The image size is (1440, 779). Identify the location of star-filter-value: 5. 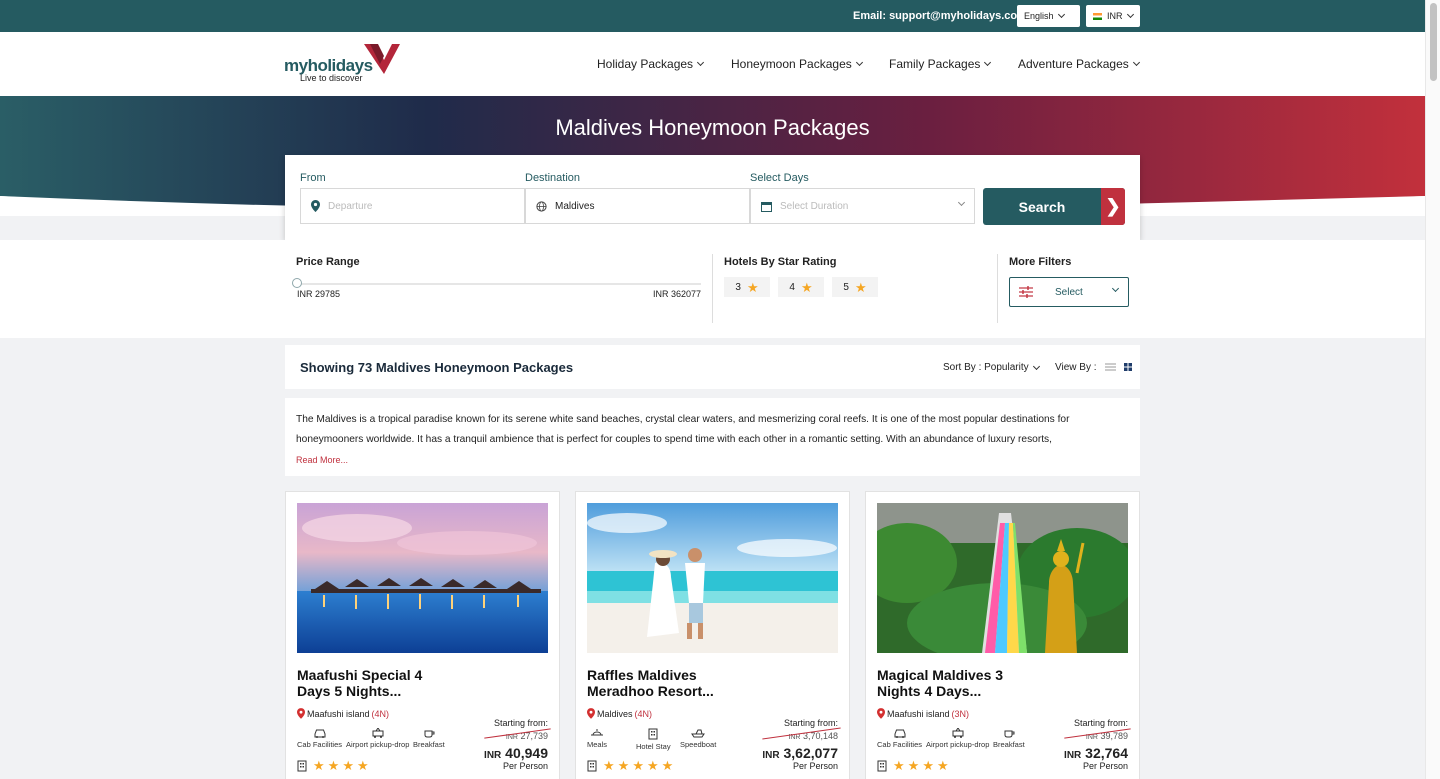
(846, 287).